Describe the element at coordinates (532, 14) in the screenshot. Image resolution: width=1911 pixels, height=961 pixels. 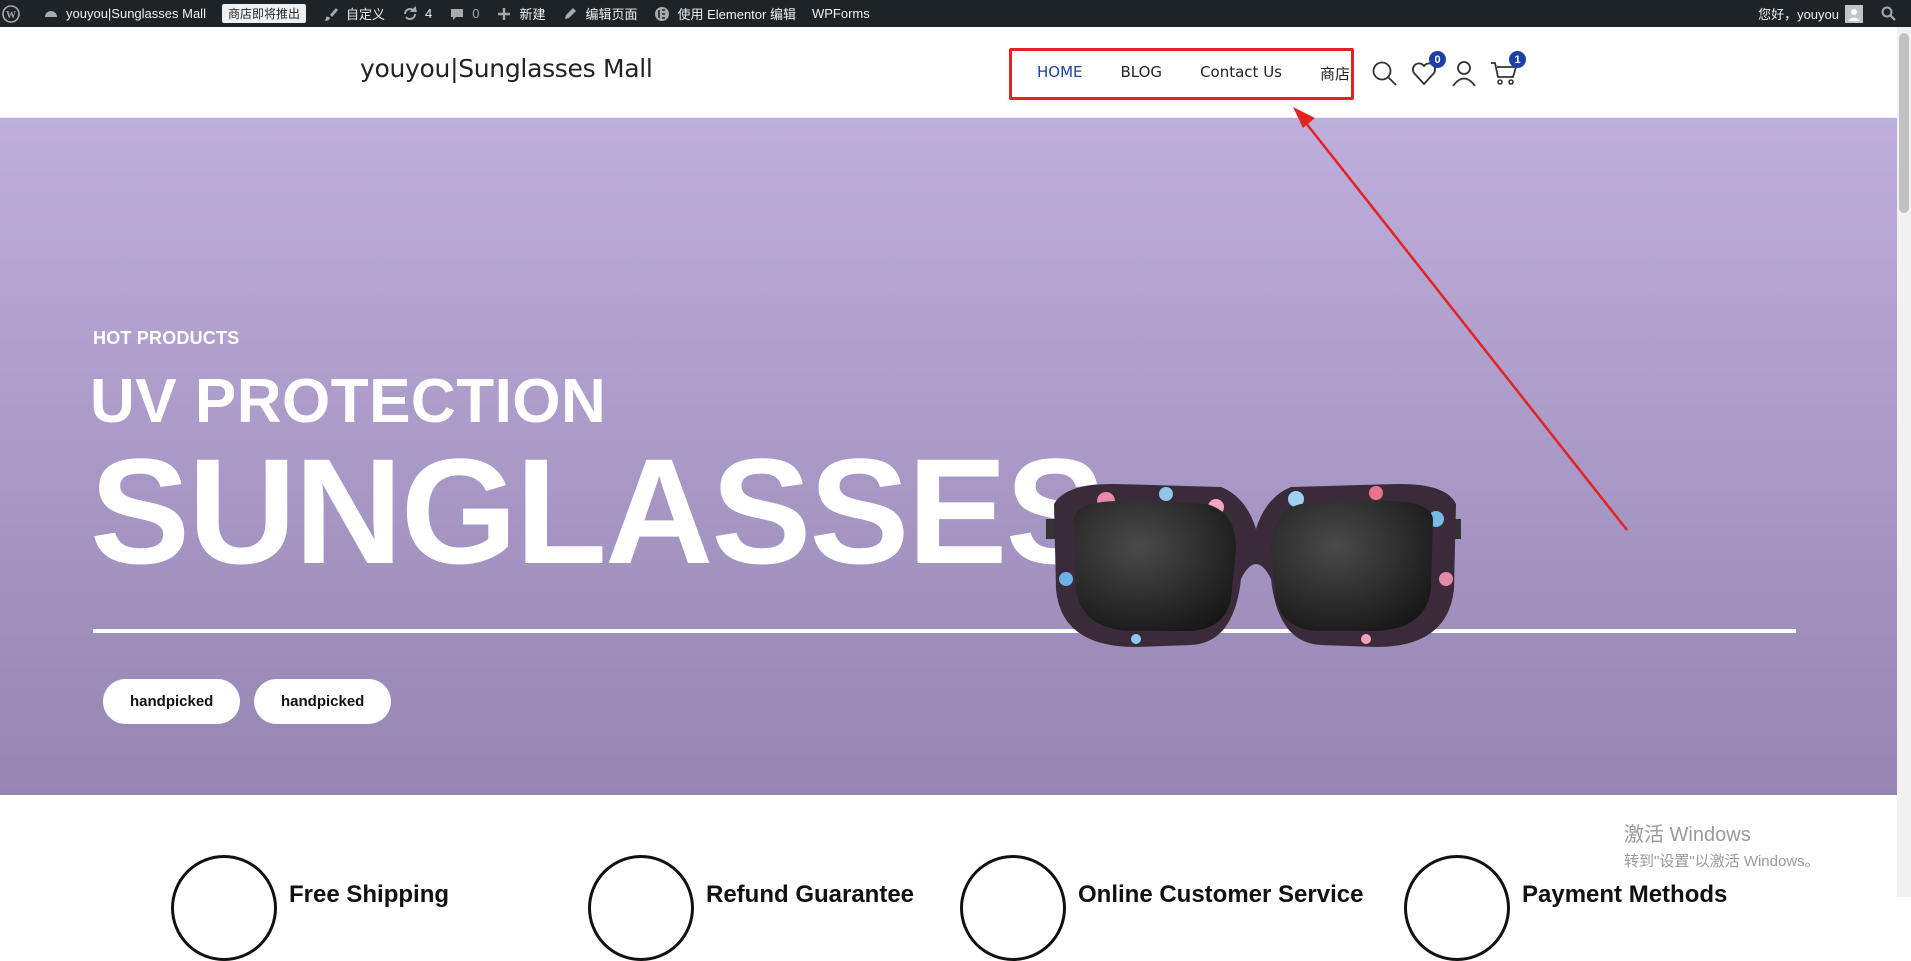
I see `new-label: 新建` at that location.